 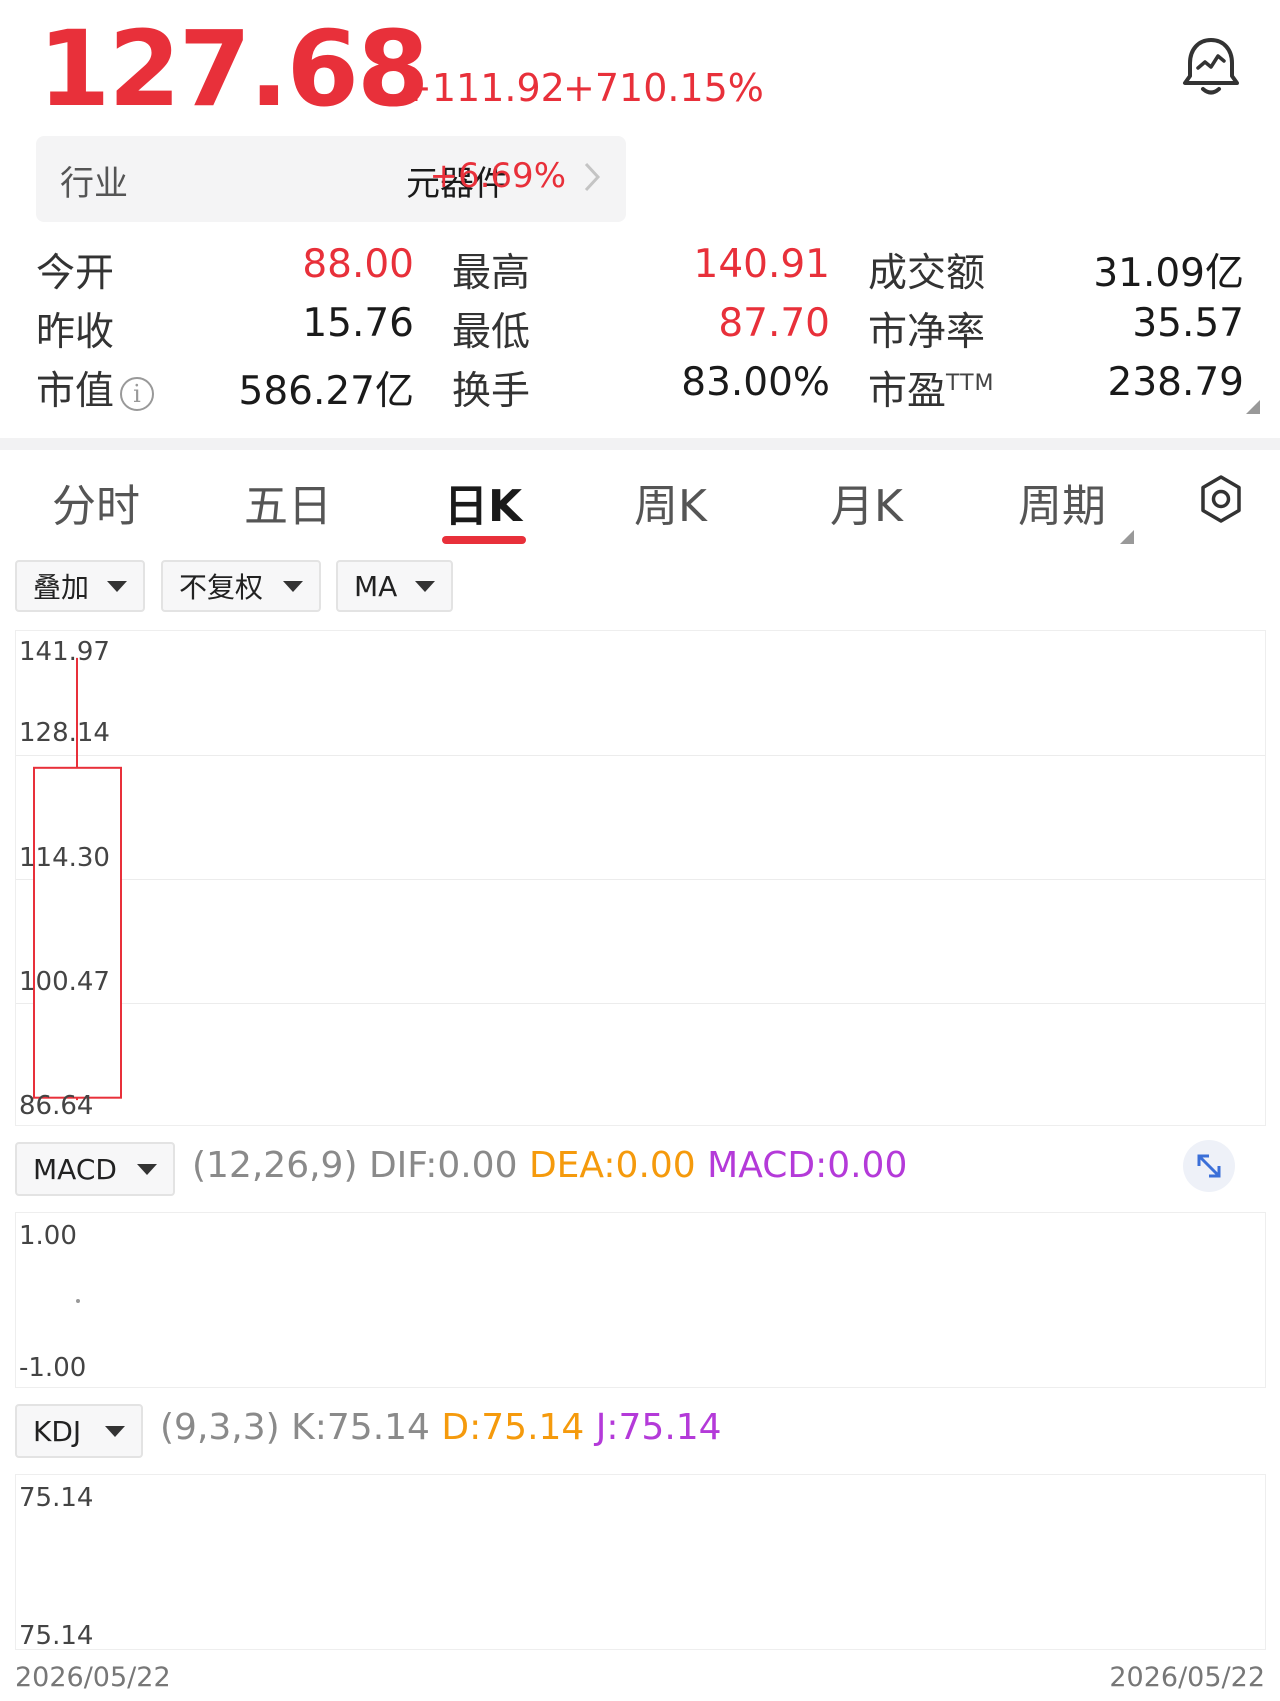 What do you see at coordinates (1211, 68) in the screenshot?
I see `price-alert-bell-icon` at bounding box center [1211, 68].